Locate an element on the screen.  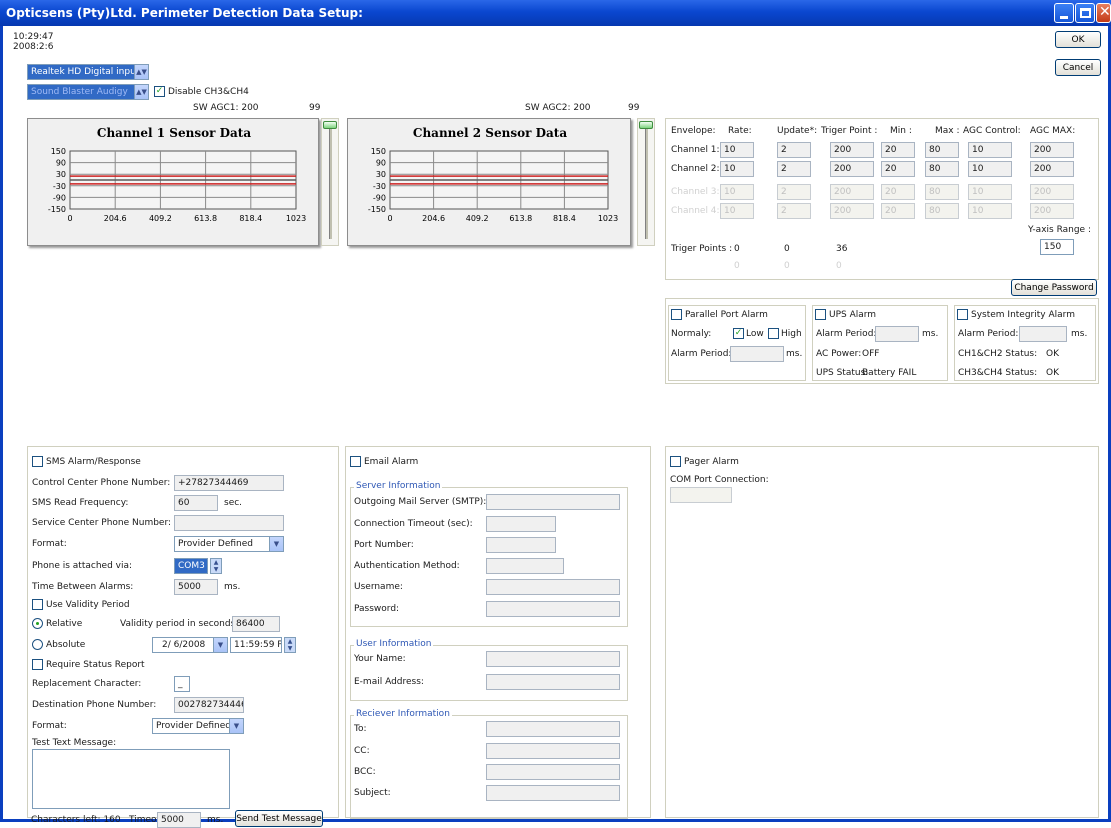
bcc-field is located at coordinates (553, 772).